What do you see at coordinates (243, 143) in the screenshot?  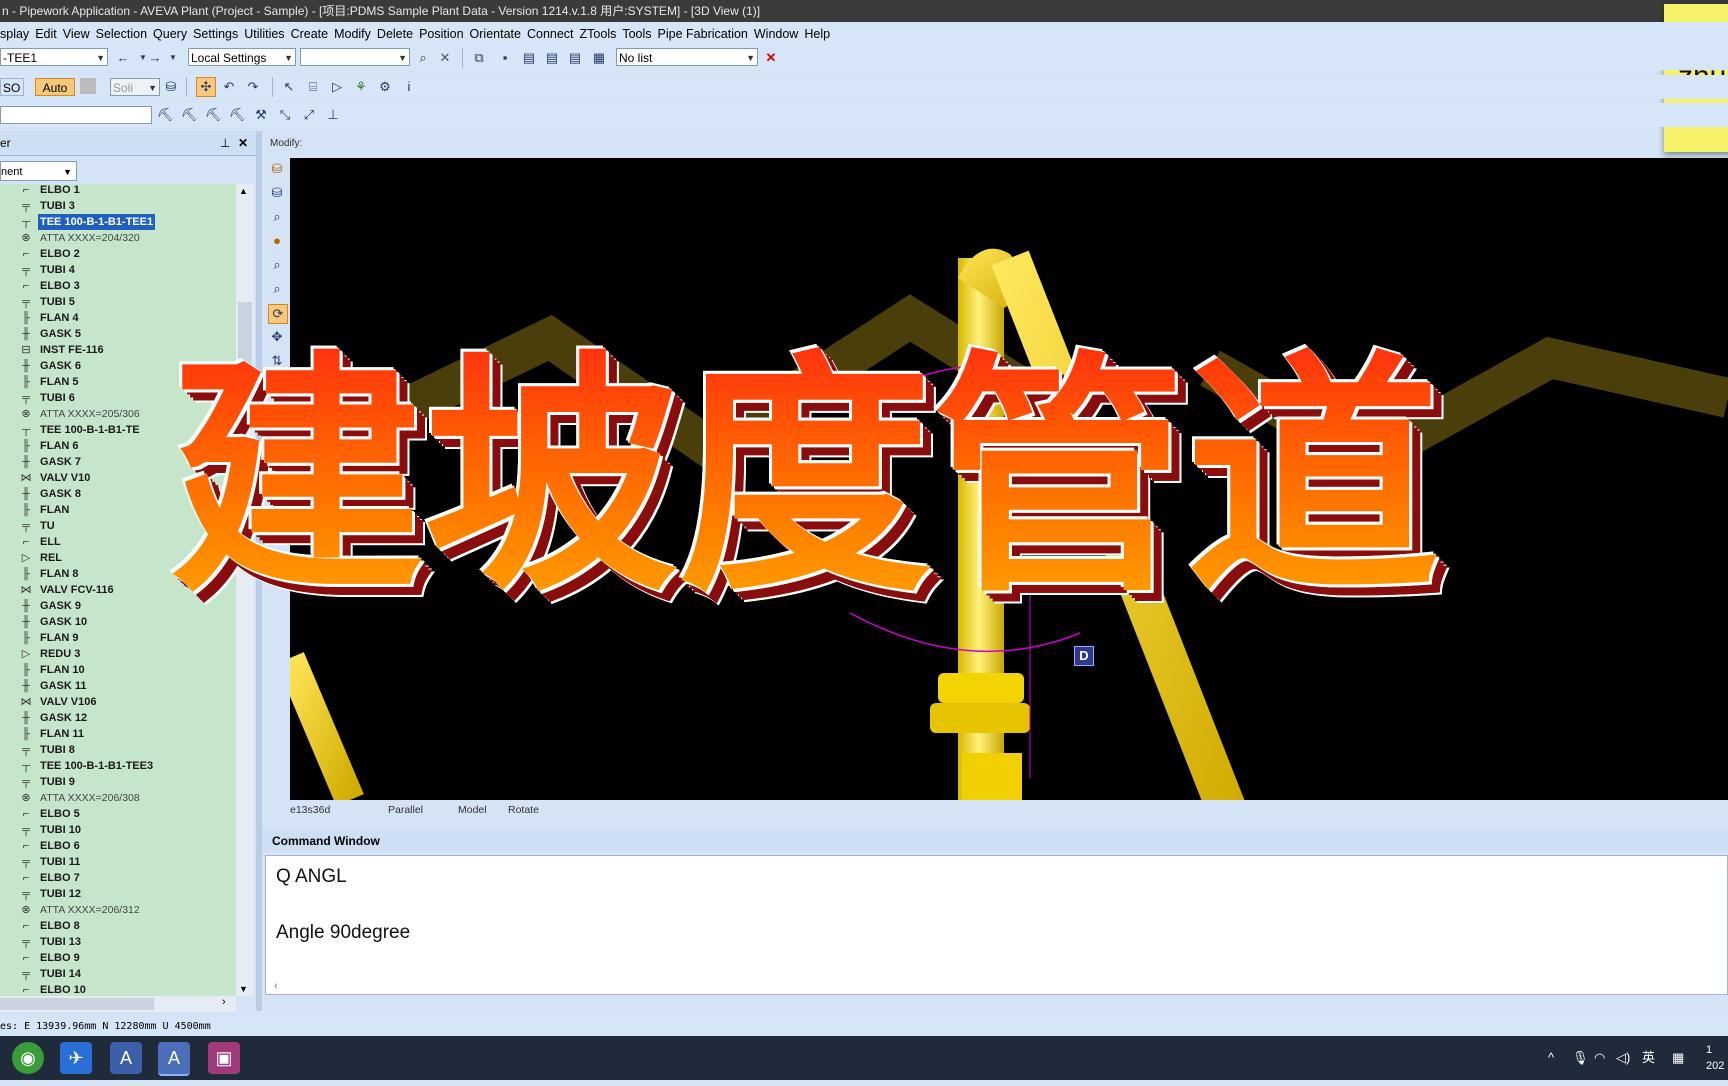 I see `close-icon: ✕` at bounding box center [243, 143].